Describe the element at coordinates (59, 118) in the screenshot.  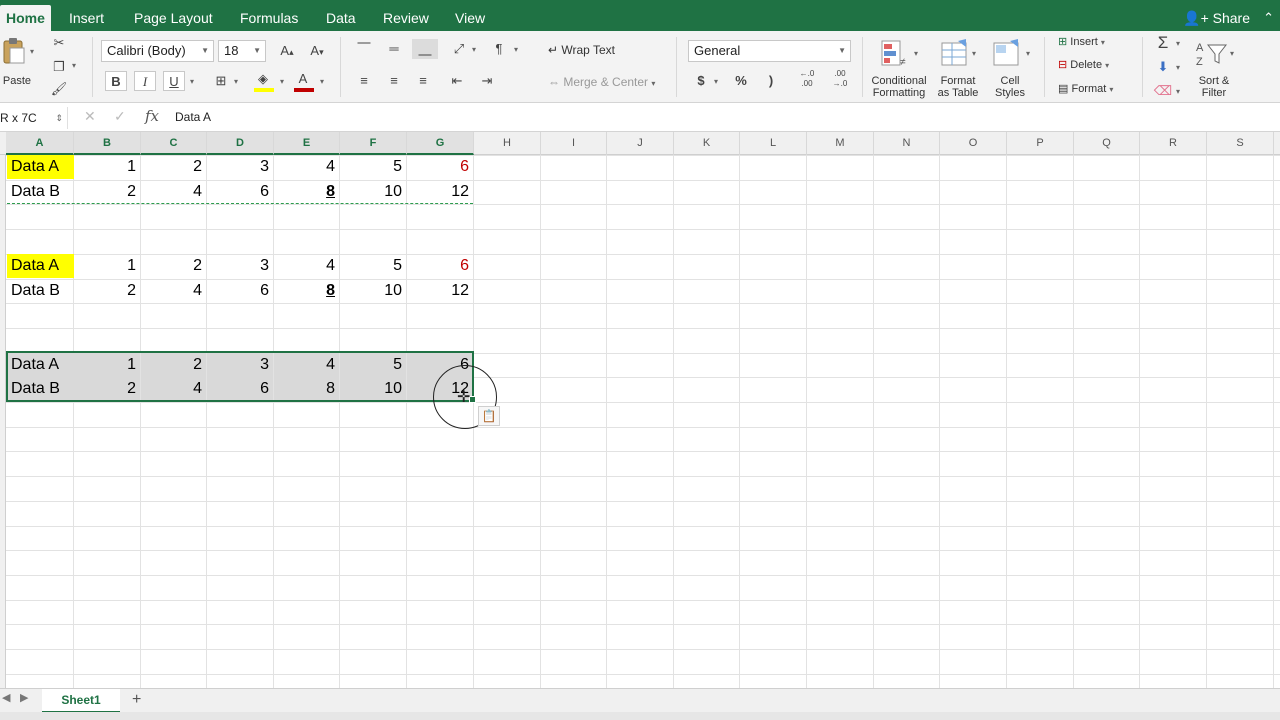
I see `name-box-stepper-icon: ⇕` at that location.